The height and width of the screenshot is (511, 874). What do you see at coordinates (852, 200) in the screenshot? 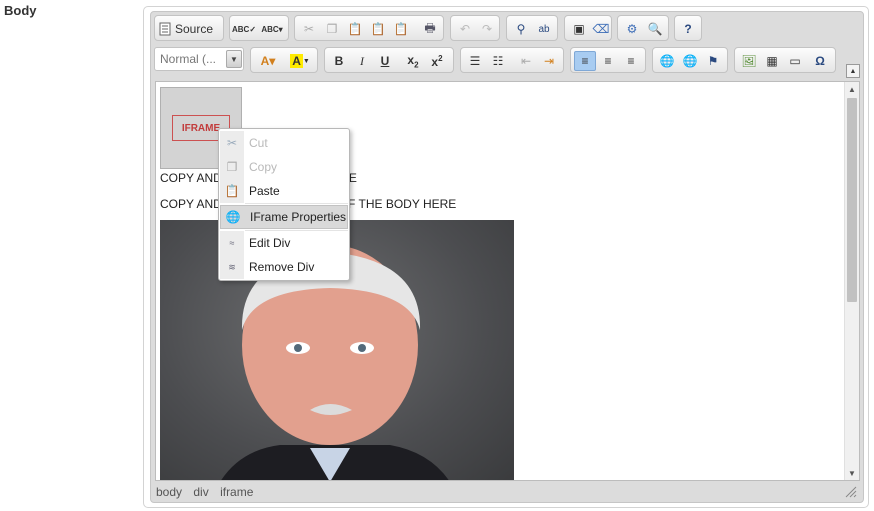
I see `scroll-thumb` at bounding box center [852, 200].